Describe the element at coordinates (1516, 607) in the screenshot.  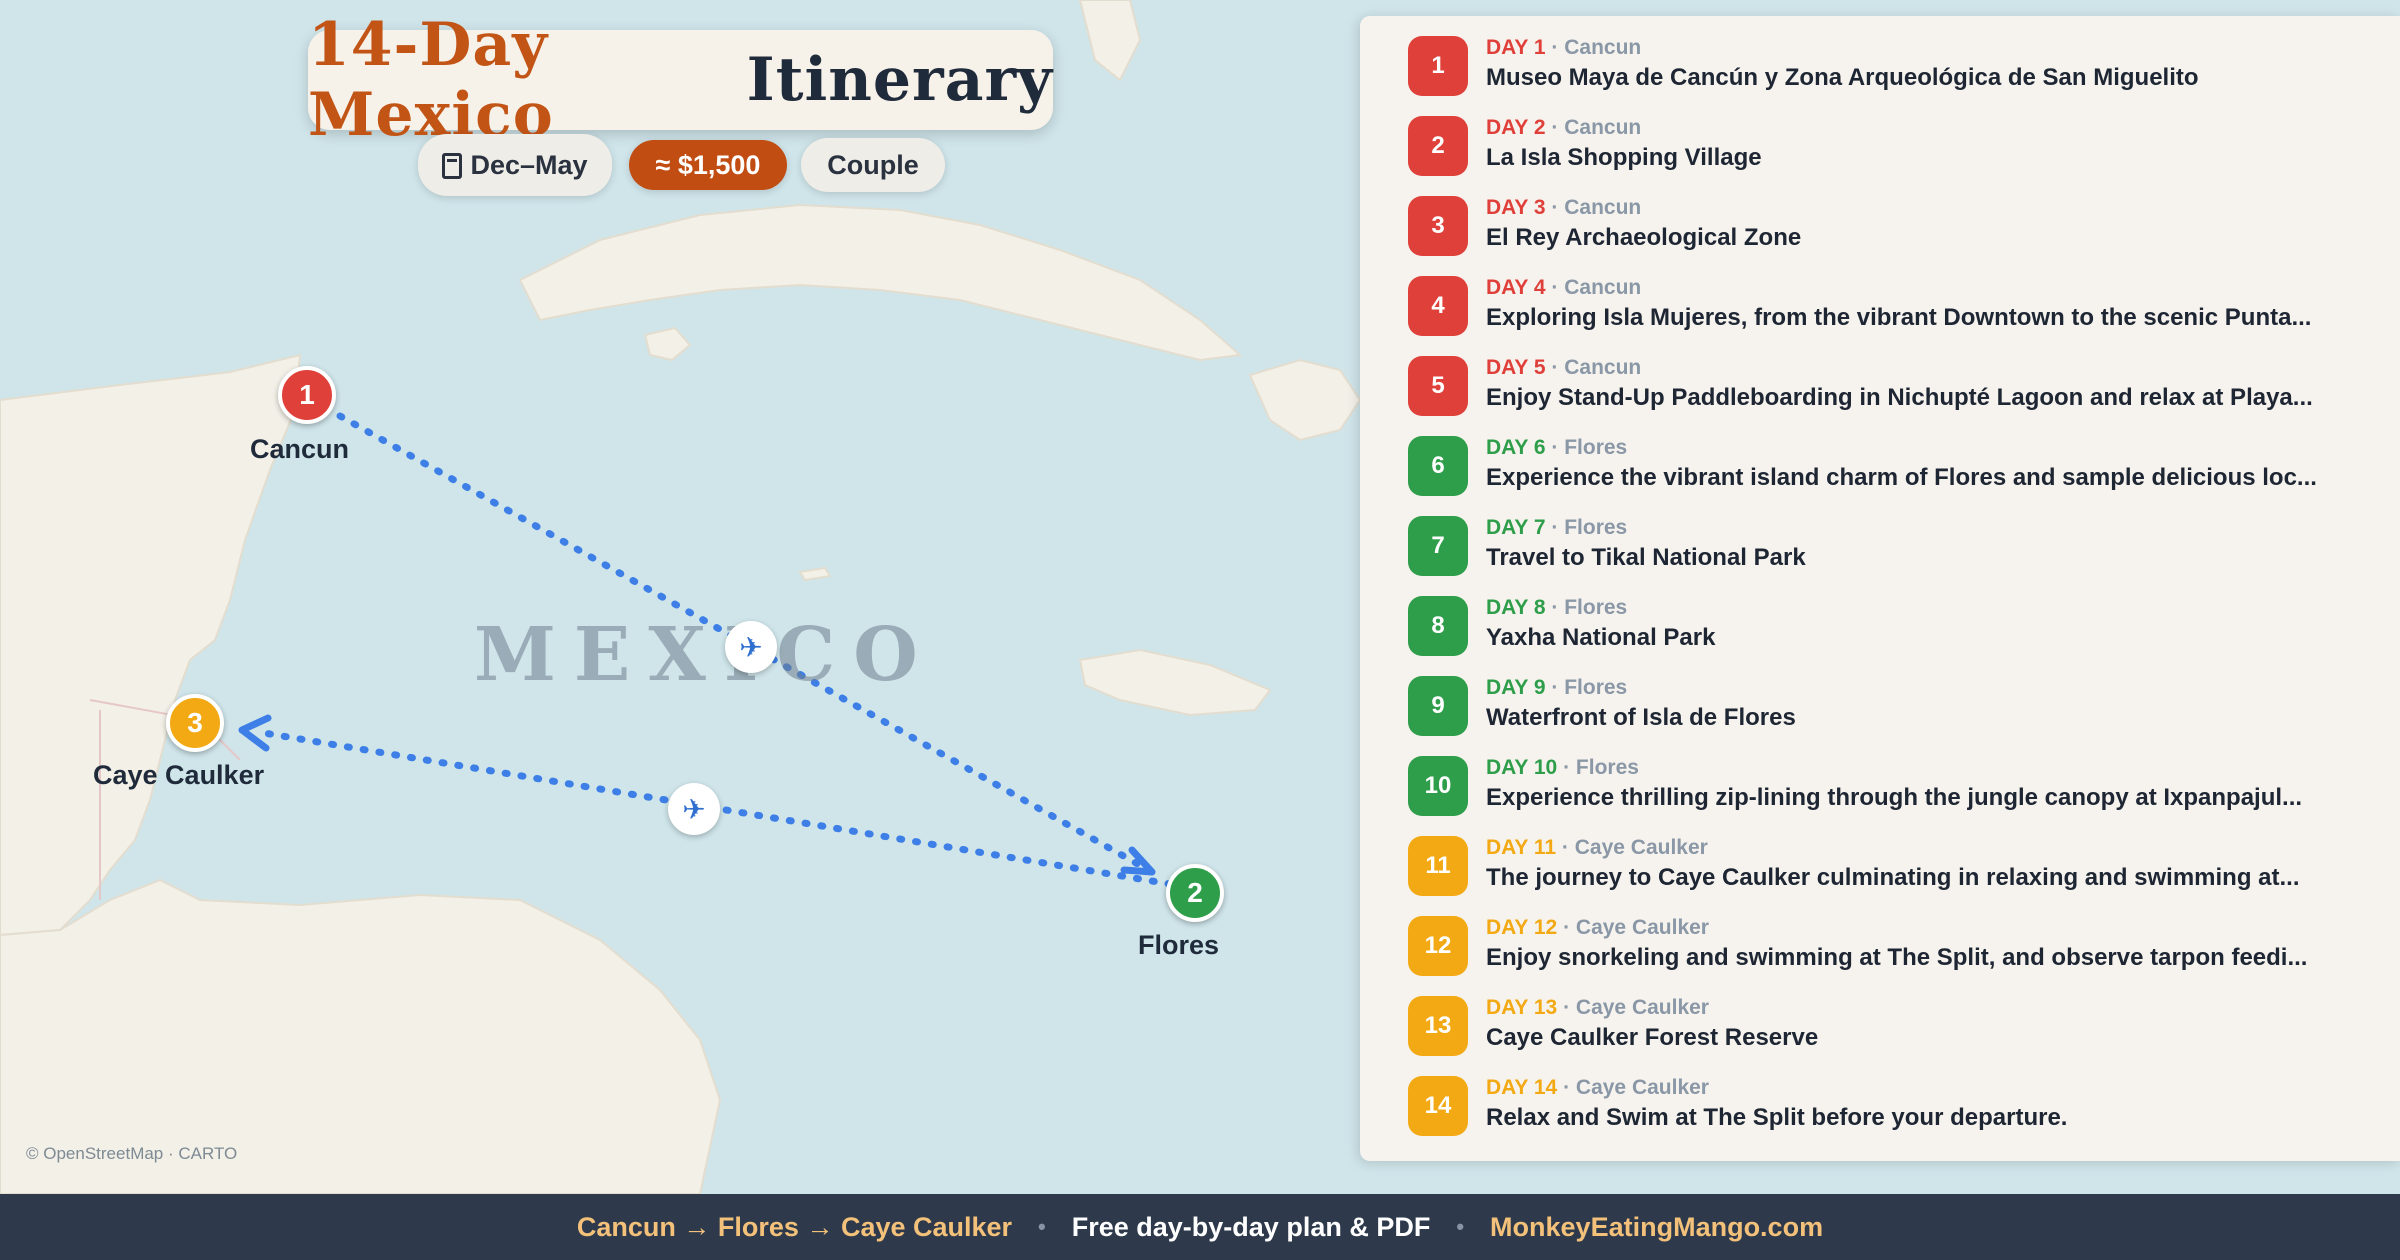
I see `day-label: DAY 8` at that location.